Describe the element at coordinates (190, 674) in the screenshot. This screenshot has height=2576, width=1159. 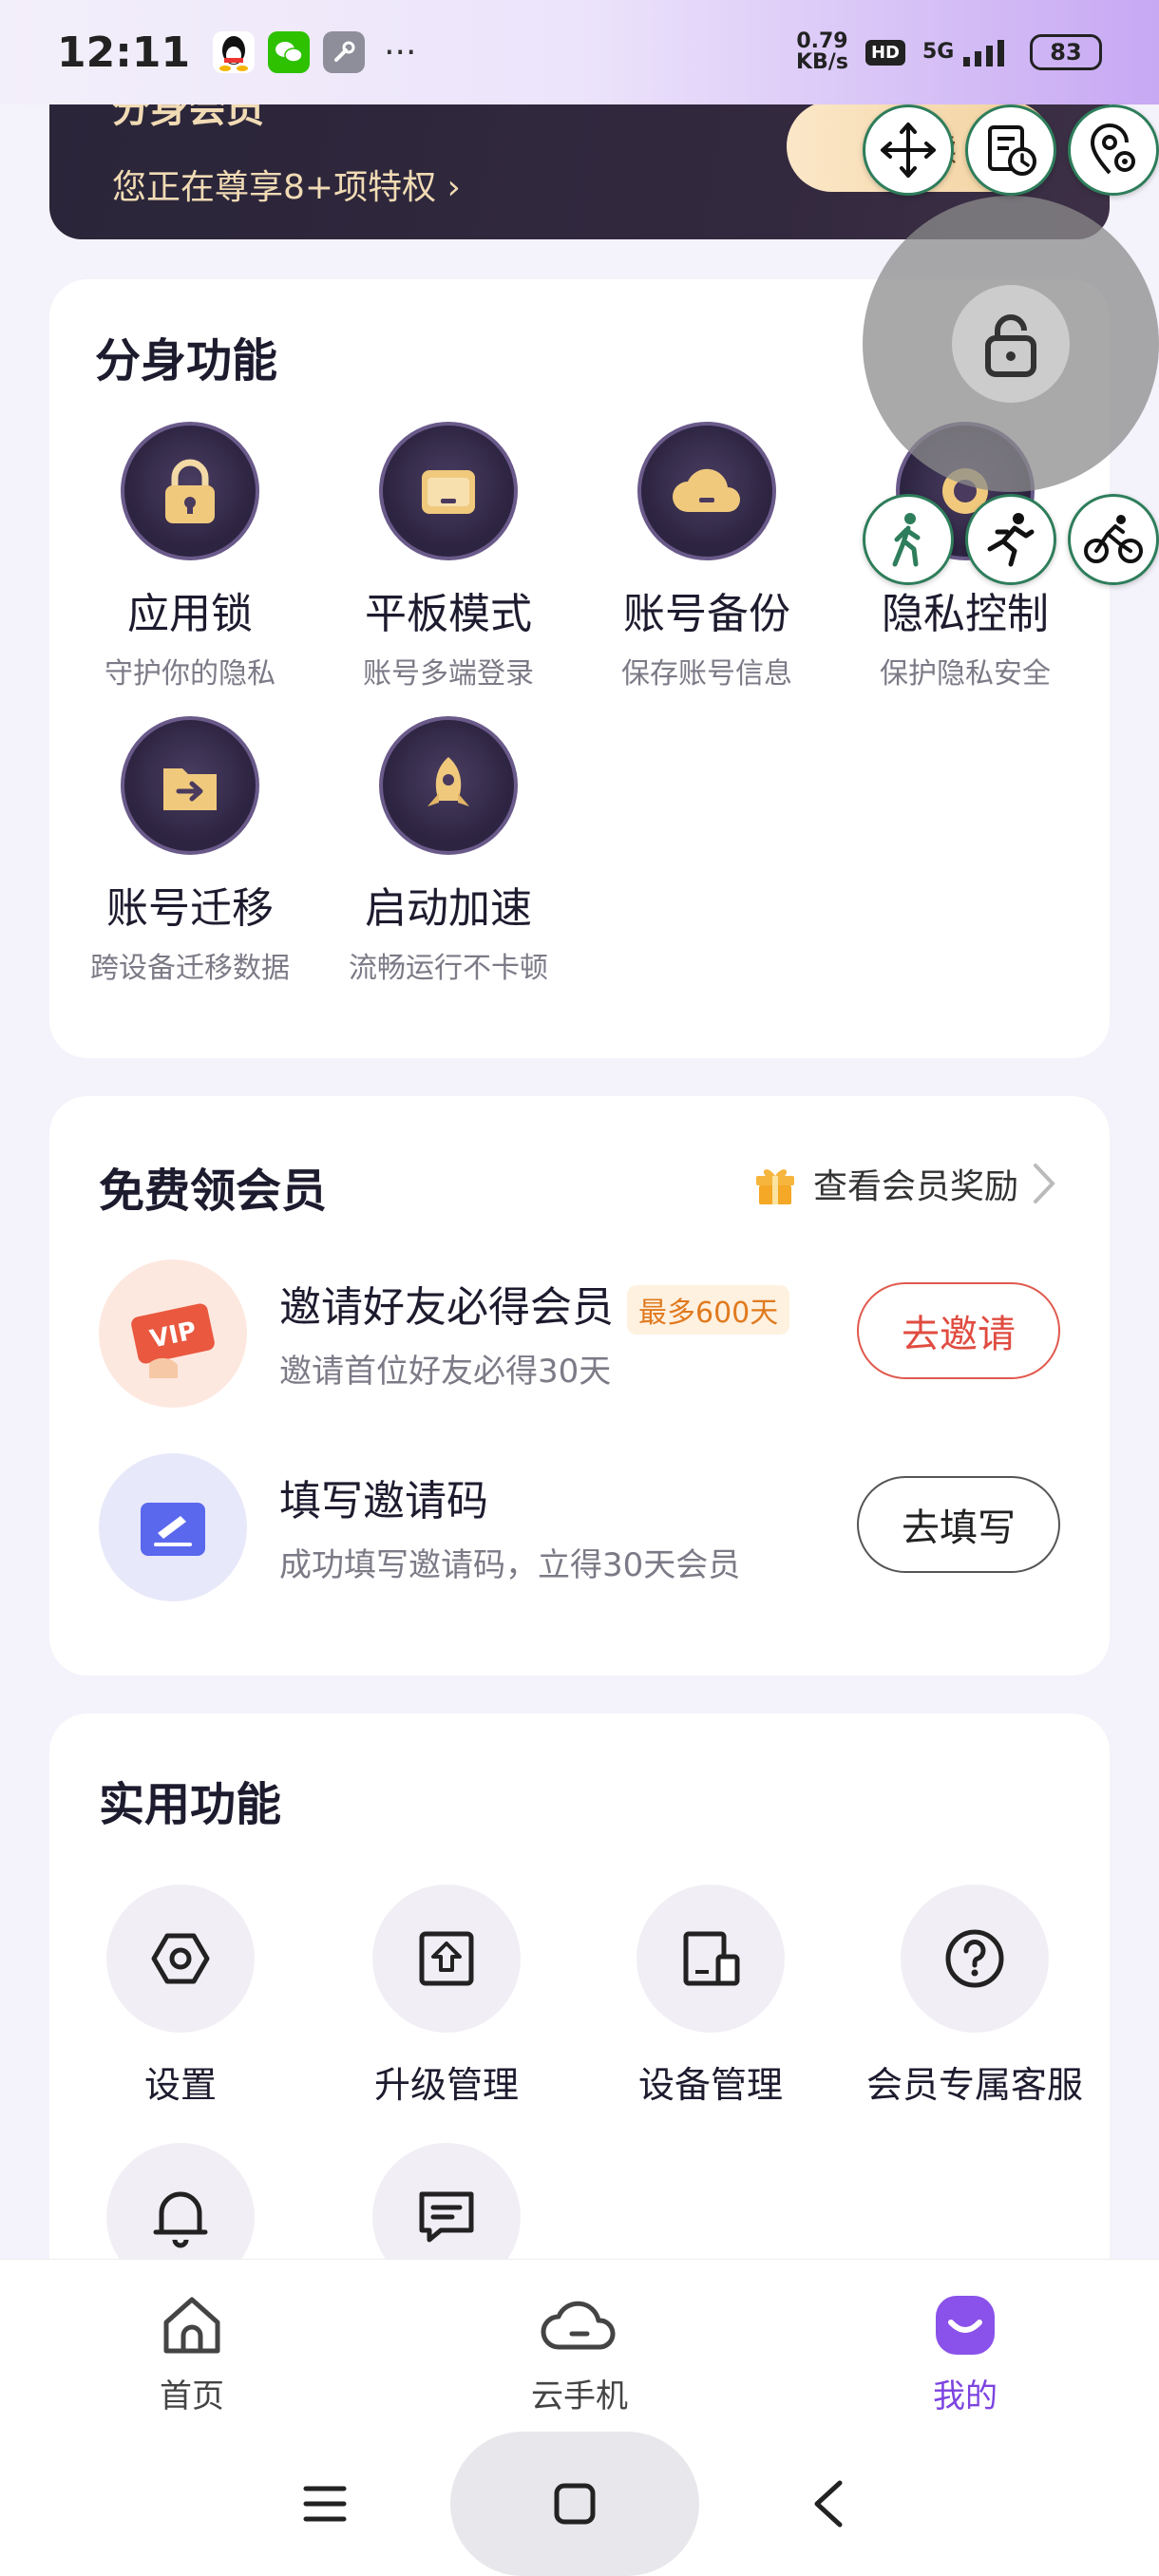
I see `feature-desc: 守护你的隐私` at that location.